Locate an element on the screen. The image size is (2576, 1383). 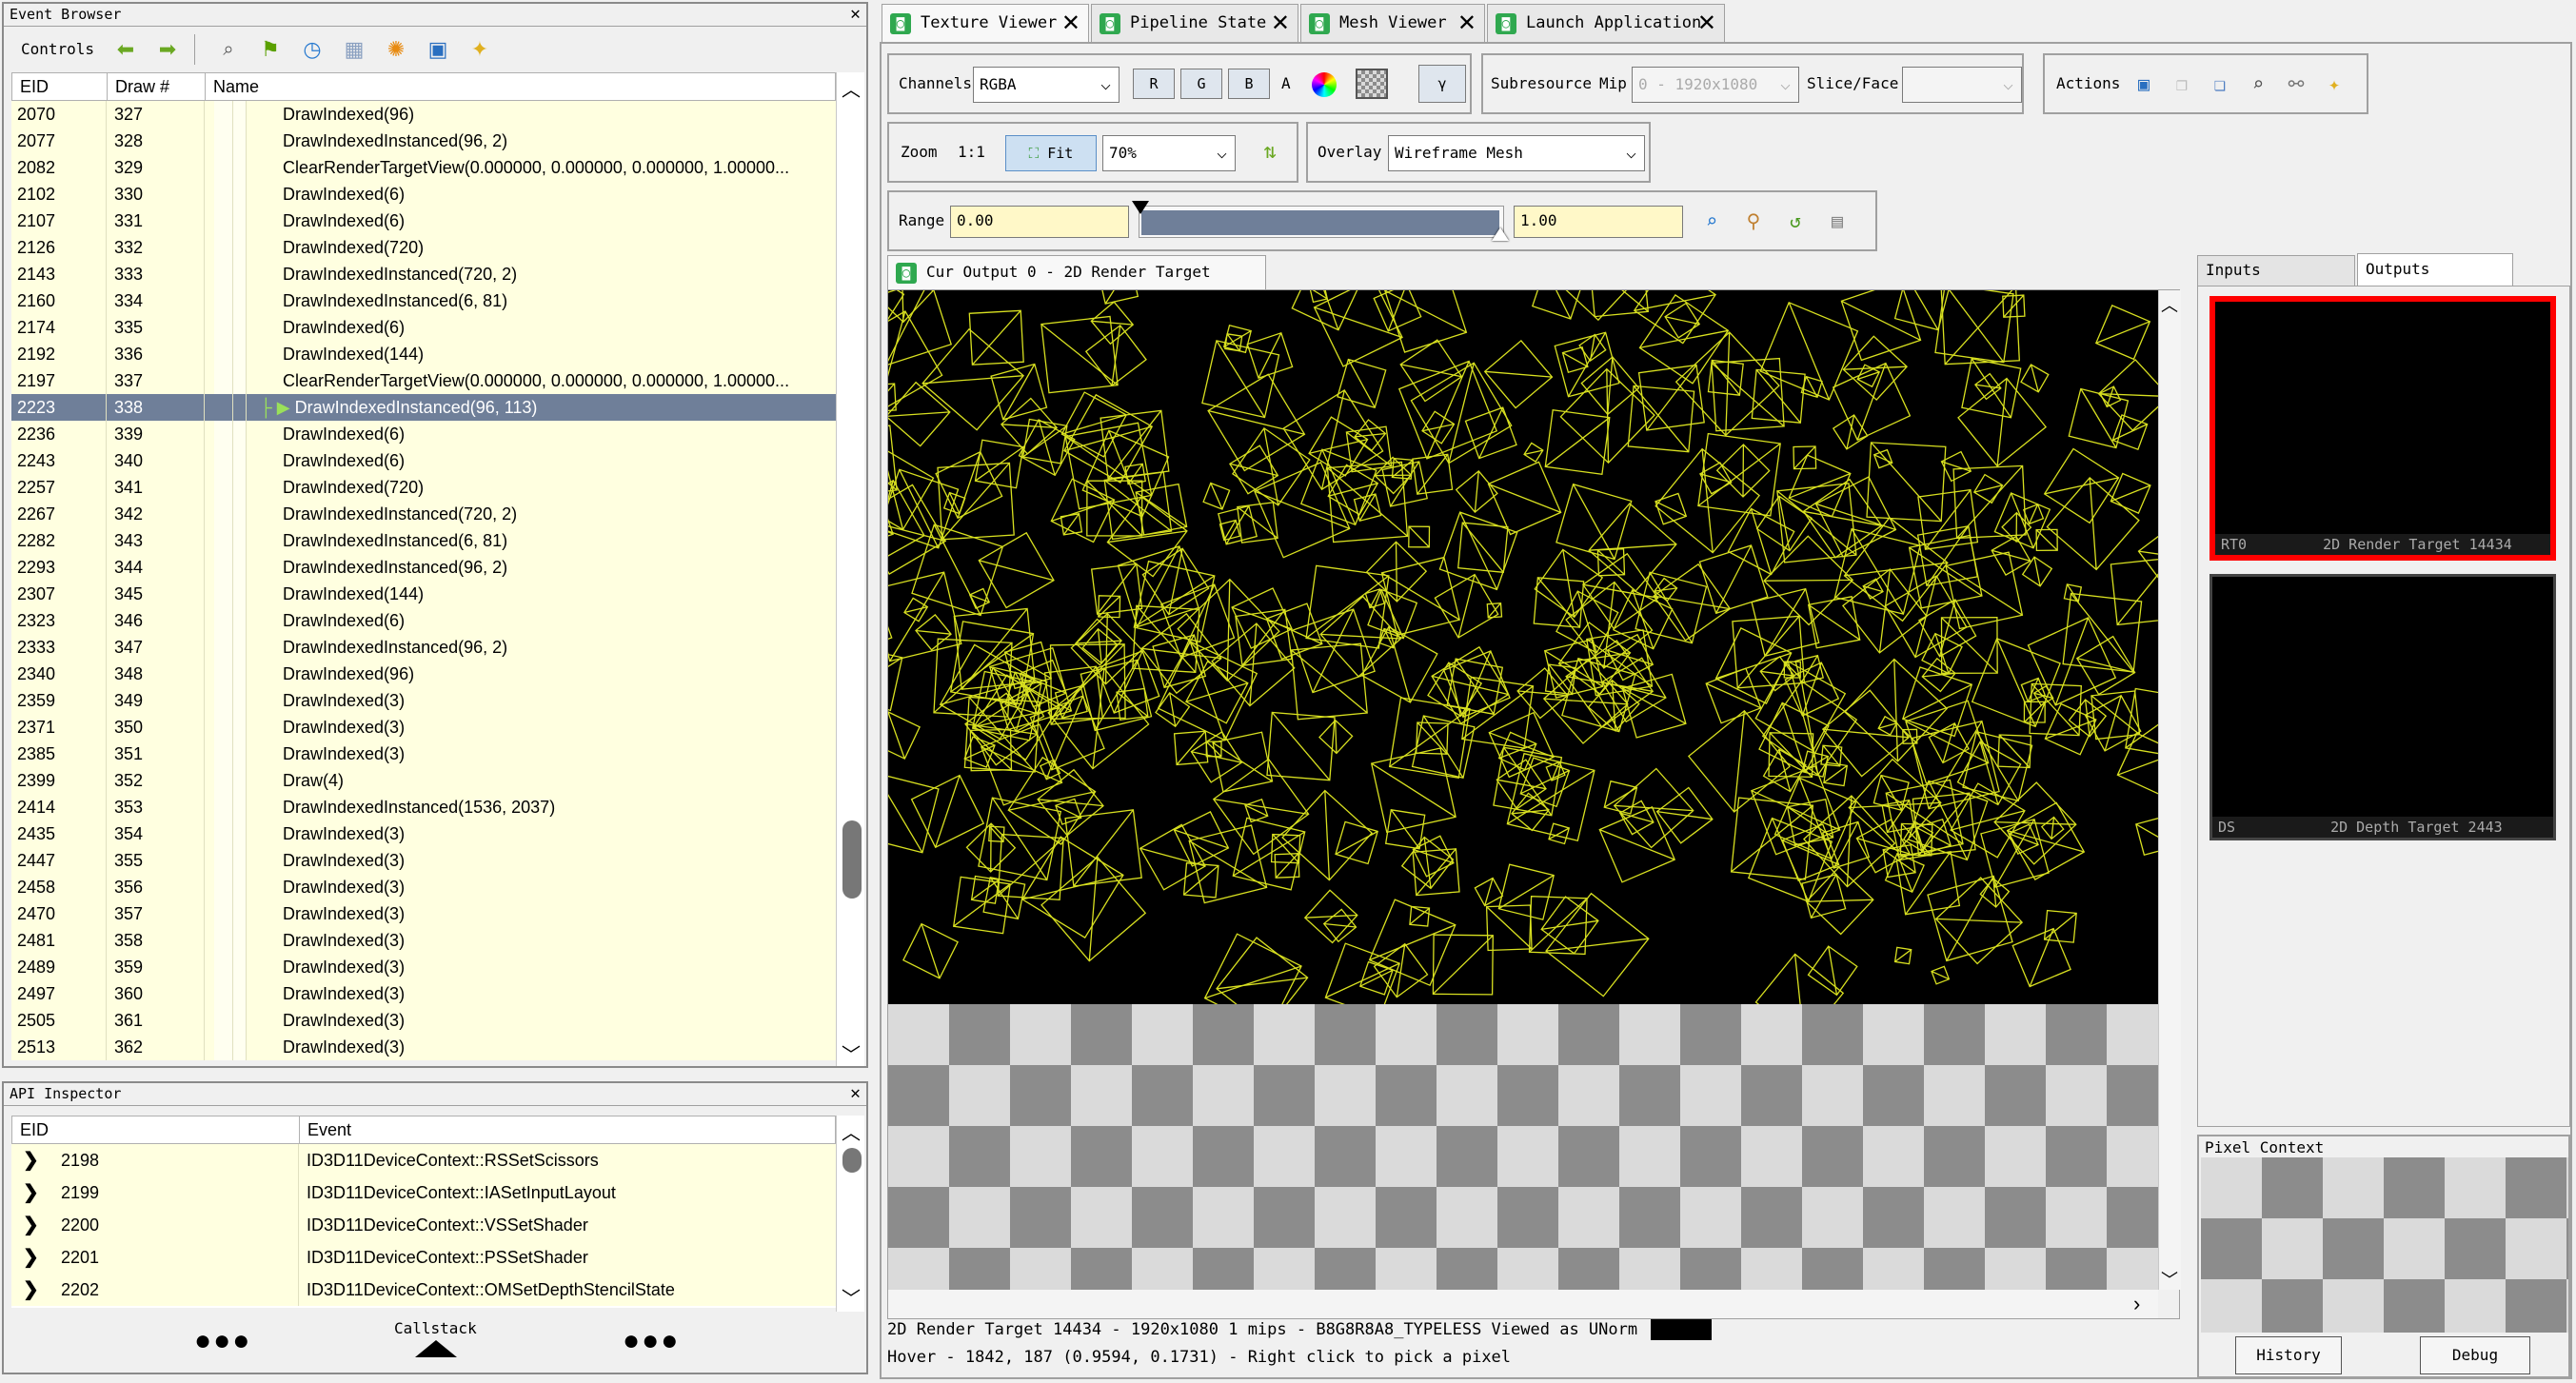
table-row: 2282 343 DrawIndexedInstanced(6, 81) is located at coordinates (423, 540).